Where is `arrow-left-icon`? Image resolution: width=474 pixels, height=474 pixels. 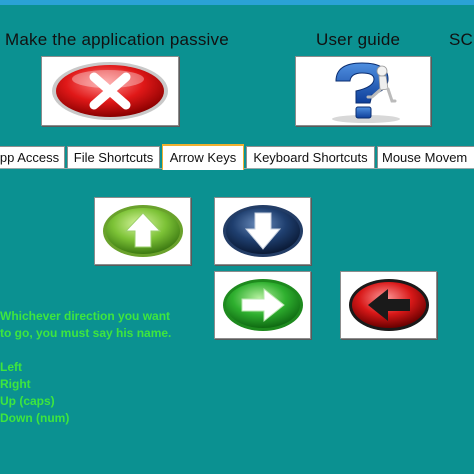
arrow-left-icon is located at coordinates (388, 305).